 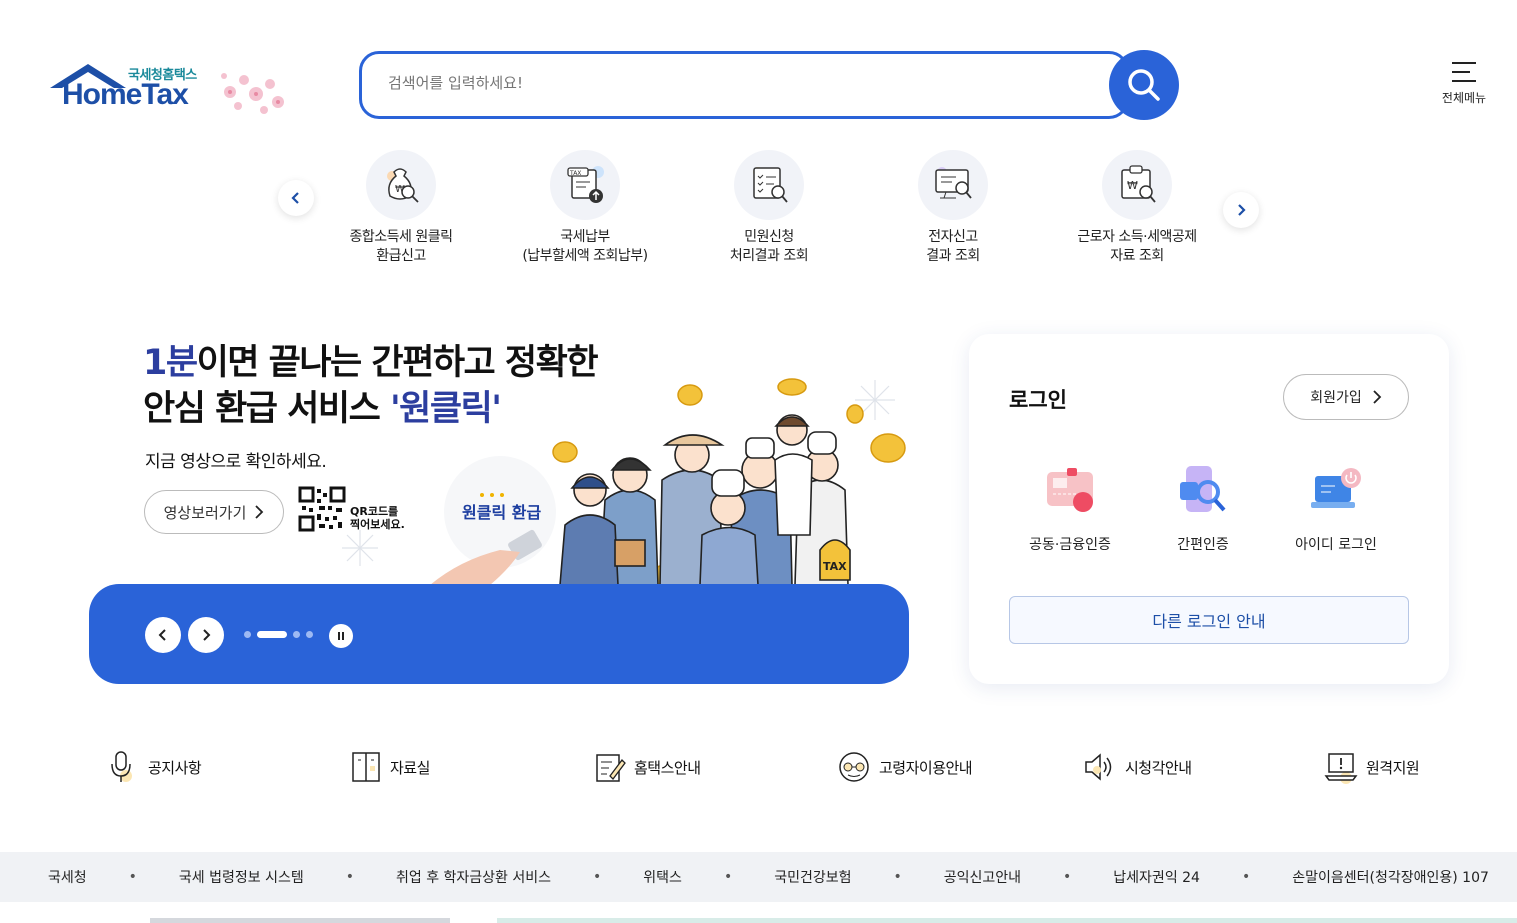 What do you see at coordinates (854, 767) in the screenshot?
I see `glasses-face-icon` at bounding box center [854, 767].